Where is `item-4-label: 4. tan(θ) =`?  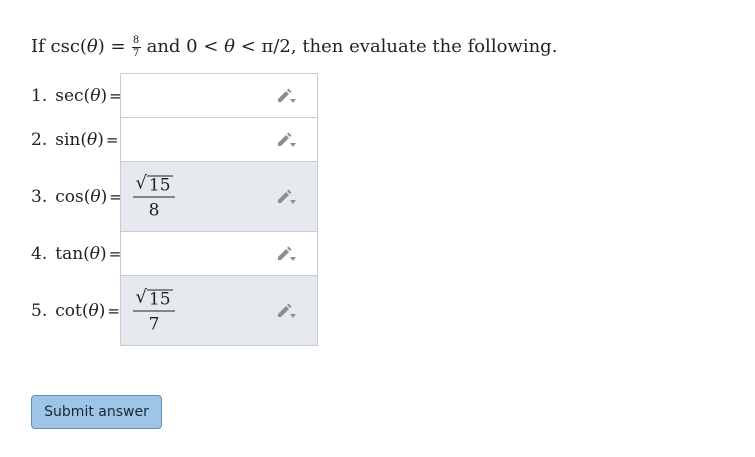
item-4-label: 4. tan(θ) = is located at coordinates (76, 254).